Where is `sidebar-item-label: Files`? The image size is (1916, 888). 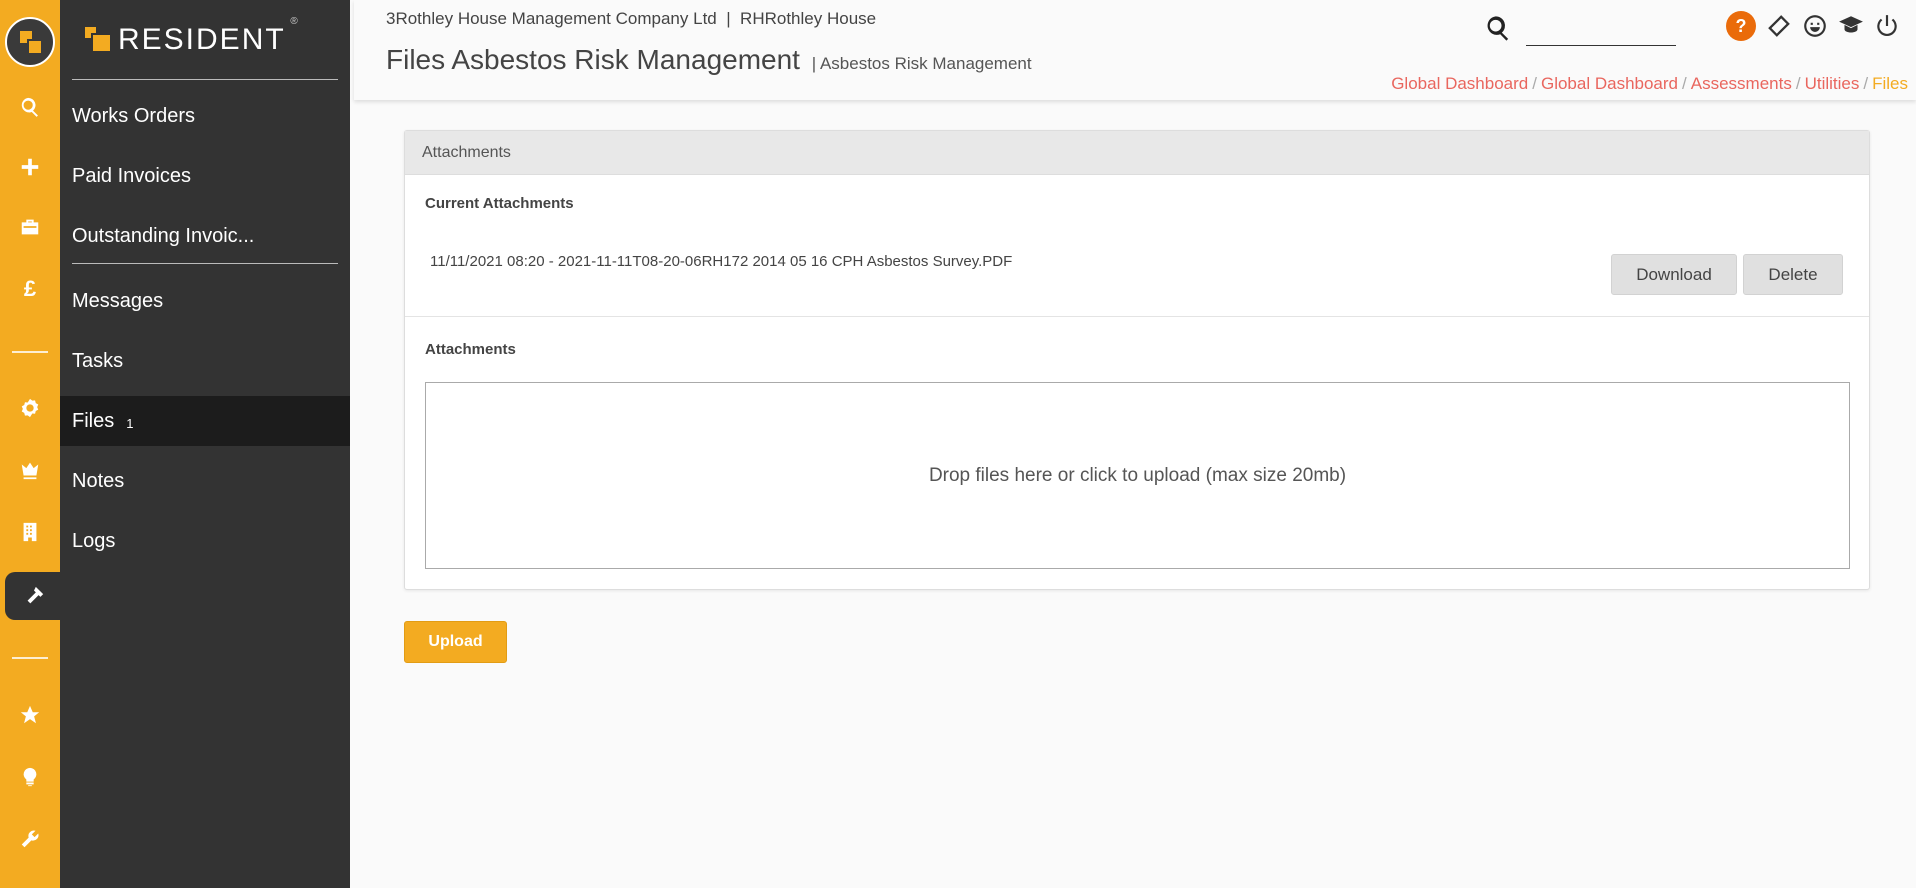
sidebar-item-label: Files is located at coordinates (93, 420).